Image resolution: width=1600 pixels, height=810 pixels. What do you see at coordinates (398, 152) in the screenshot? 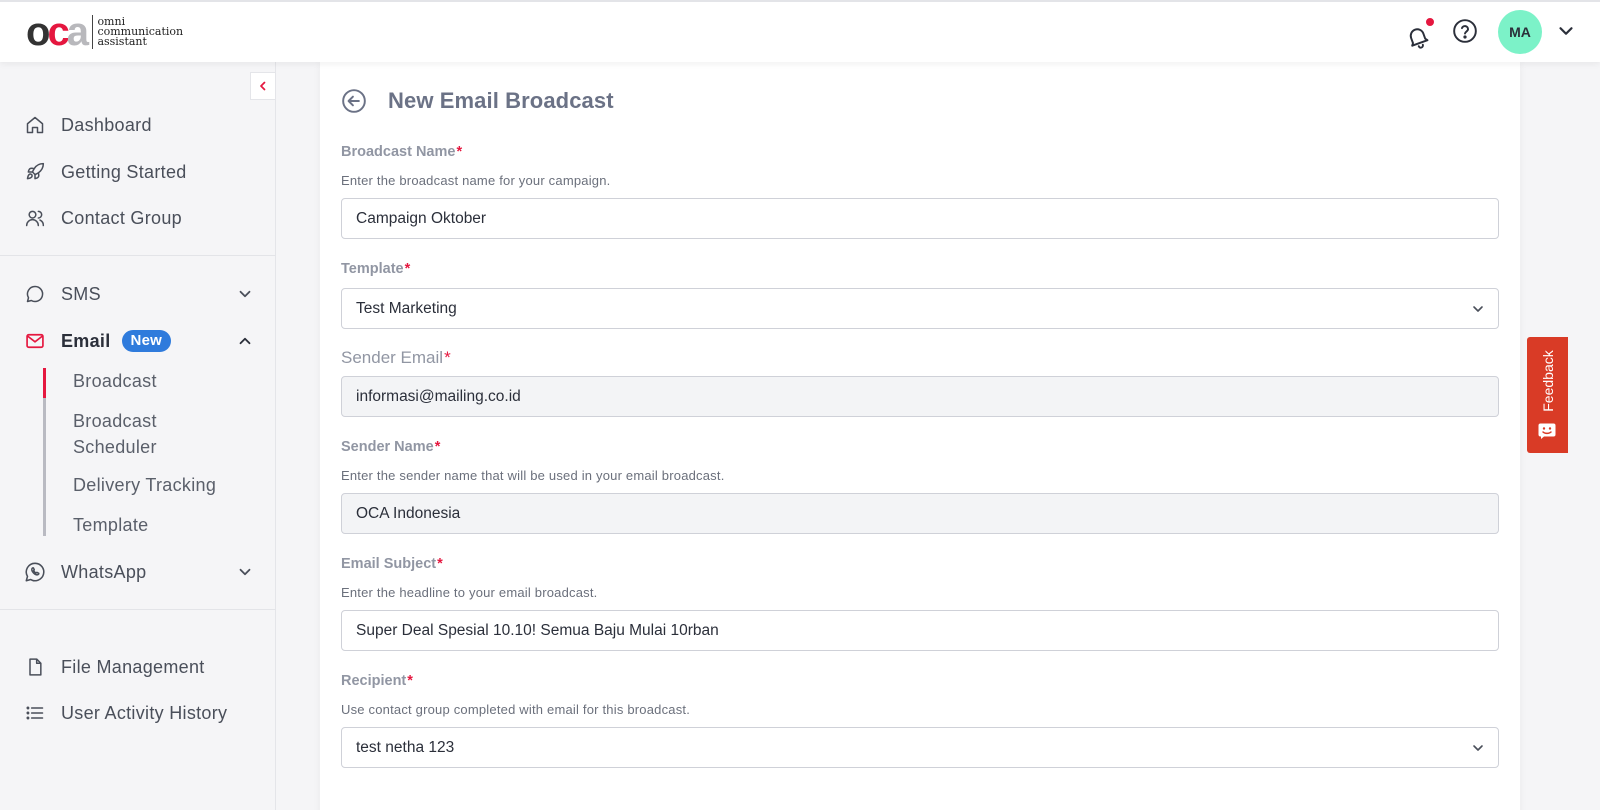
I see `label-text: Broadcast Name` at bounding box center [398, 152].